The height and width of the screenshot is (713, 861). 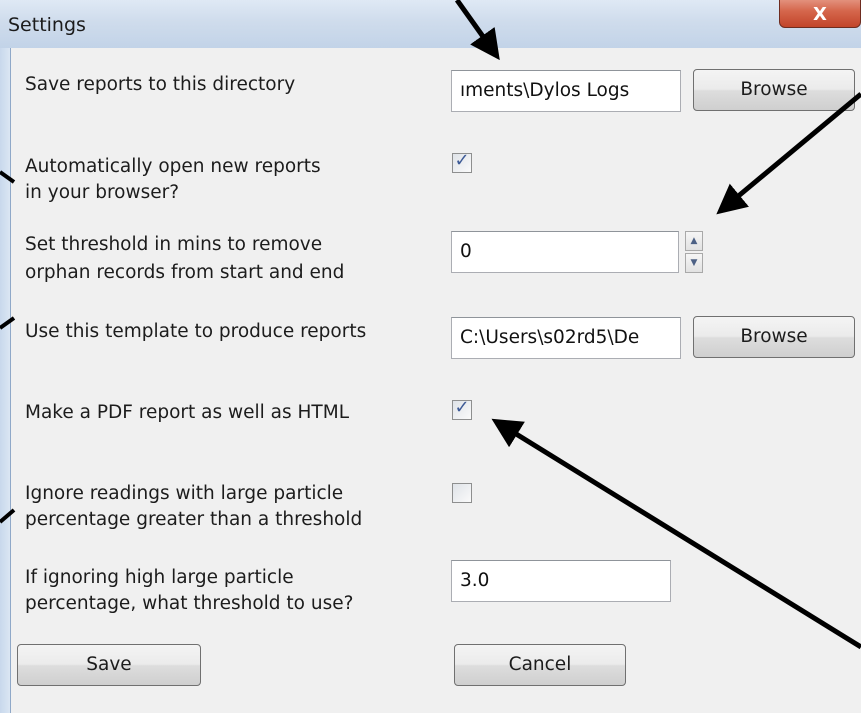 What do you see at coordinates (5, 380) in the screenshot?
I see `window-frame-left` at bounding box center [5, 380].